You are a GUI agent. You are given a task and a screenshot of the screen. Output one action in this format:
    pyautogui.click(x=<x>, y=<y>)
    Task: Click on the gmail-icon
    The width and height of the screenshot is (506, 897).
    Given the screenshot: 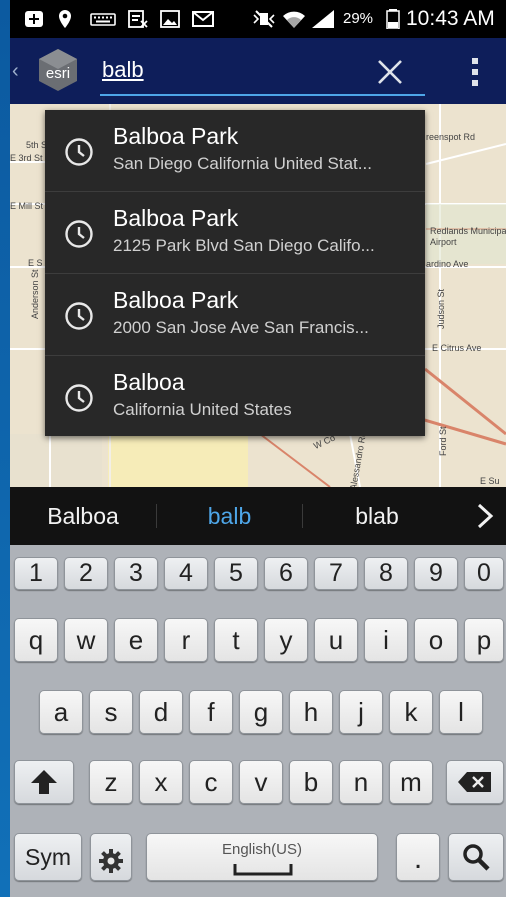 What is the action you would take?
    pyautogui.click(x=203, y=19)
    